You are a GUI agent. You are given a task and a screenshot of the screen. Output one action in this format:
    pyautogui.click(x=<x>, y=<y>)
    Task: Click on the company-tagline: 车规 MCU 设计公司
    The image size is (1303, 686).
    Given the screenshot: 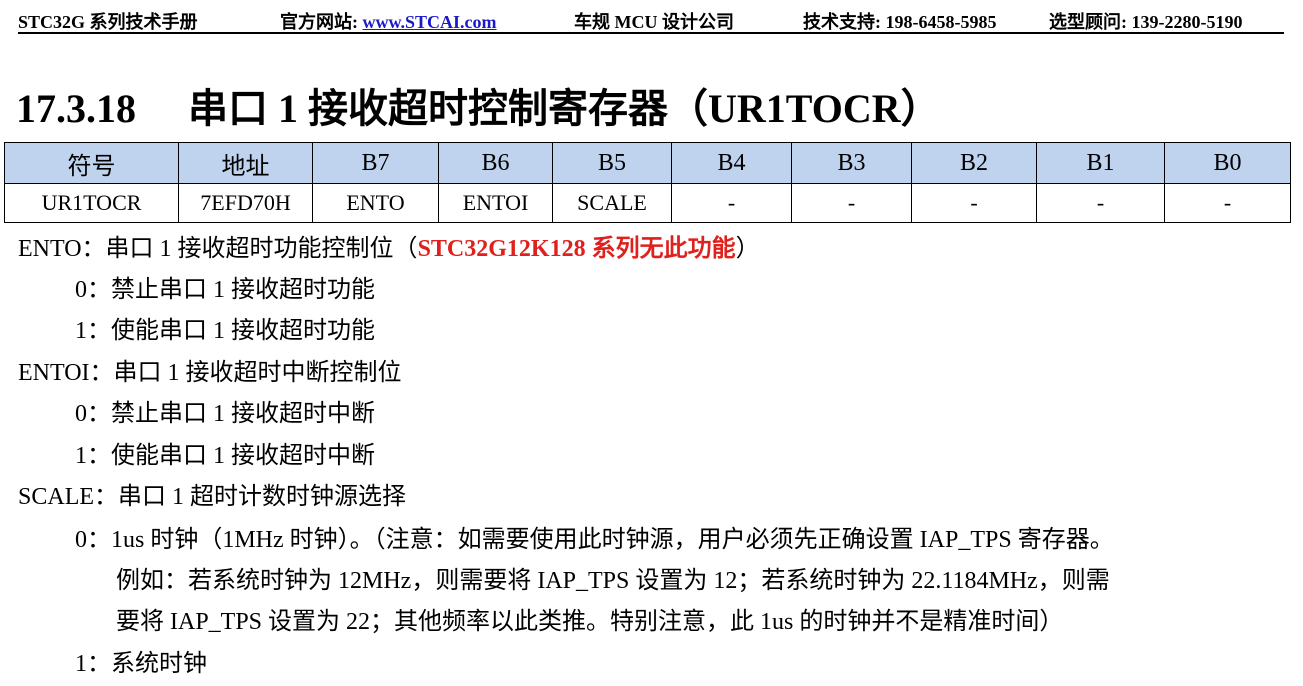 What is the action you would take?
    pyautogui.click(x=654, y=22)
    